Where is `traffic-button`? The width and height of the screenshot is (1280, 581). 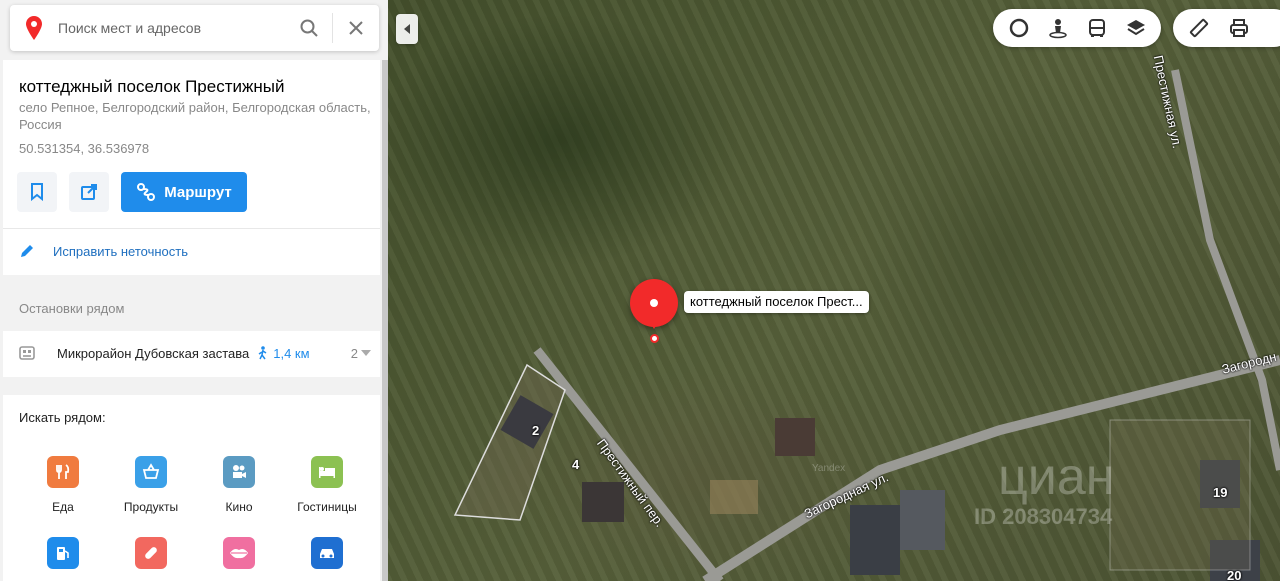
traffic-button is located at coordinates (1018, 28).